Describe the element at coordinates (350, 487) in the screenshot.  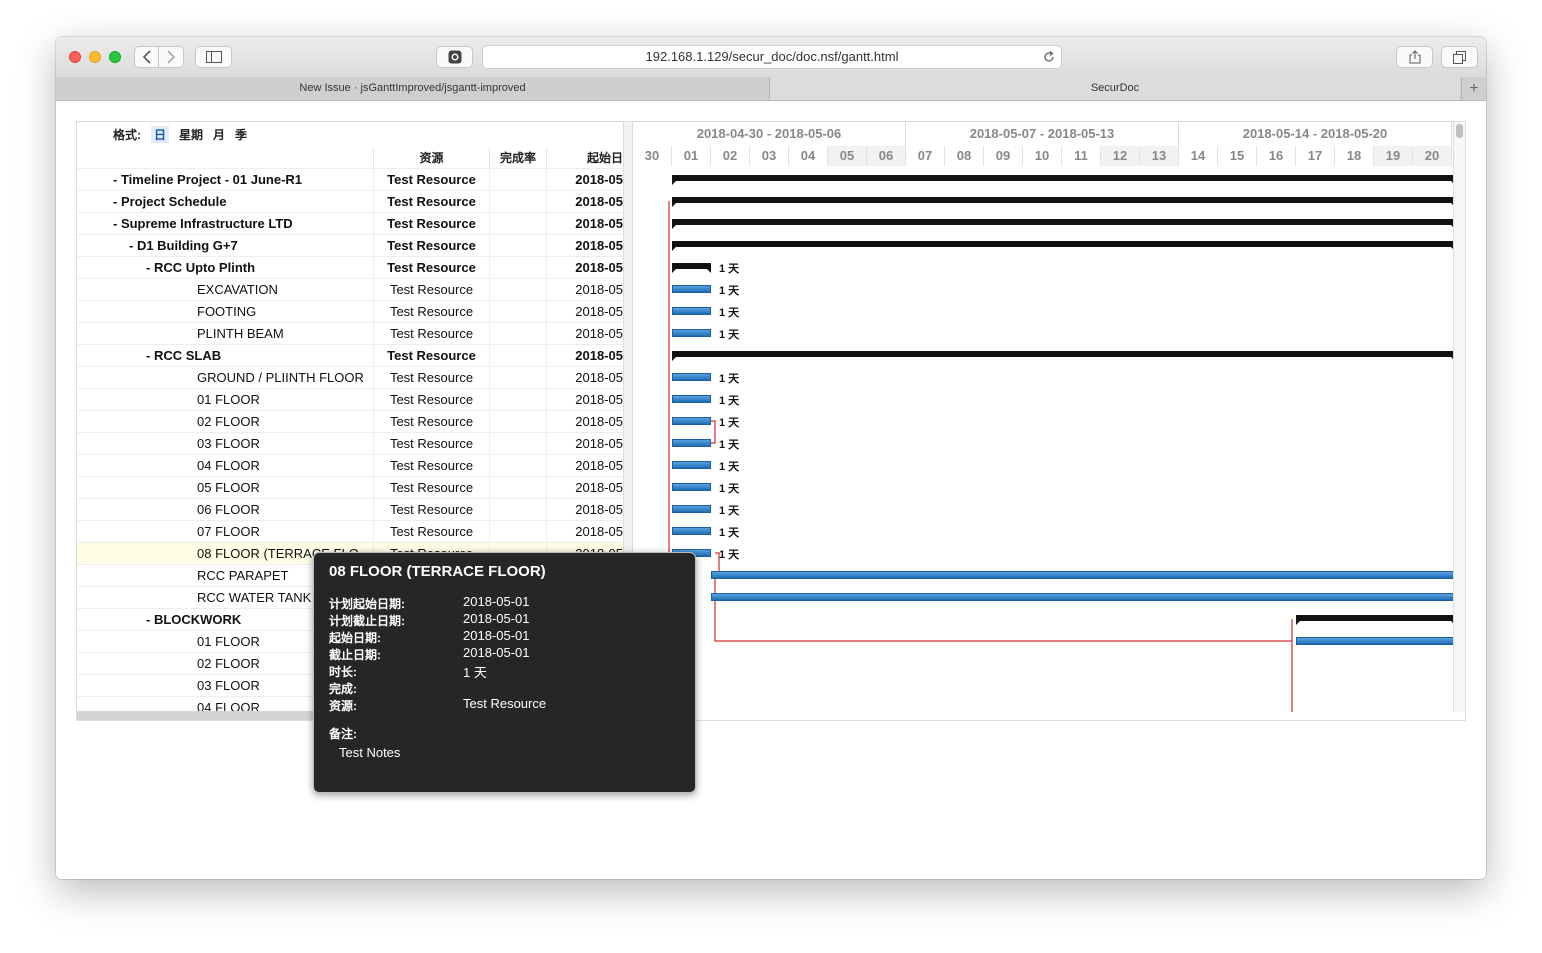
I see `task-row: 05 FLOOR Test Resource 2018-05` at that location.